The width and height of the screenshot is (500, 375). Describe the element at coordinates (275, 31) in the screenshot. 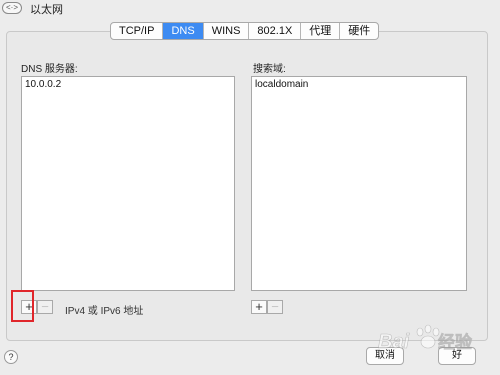

I see `tab-8021x: 802.1X` at that location.